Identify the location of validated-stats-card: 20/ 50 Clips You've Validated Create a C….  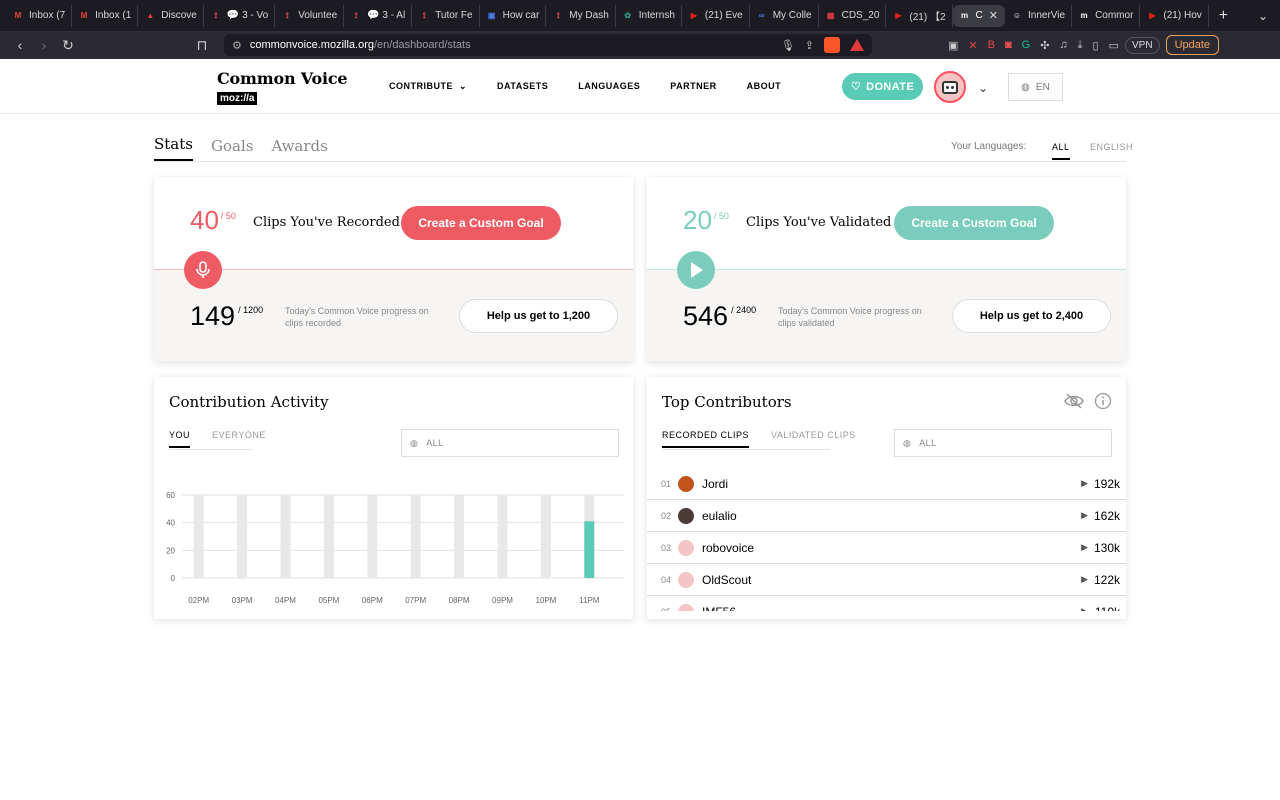
(886, 269).